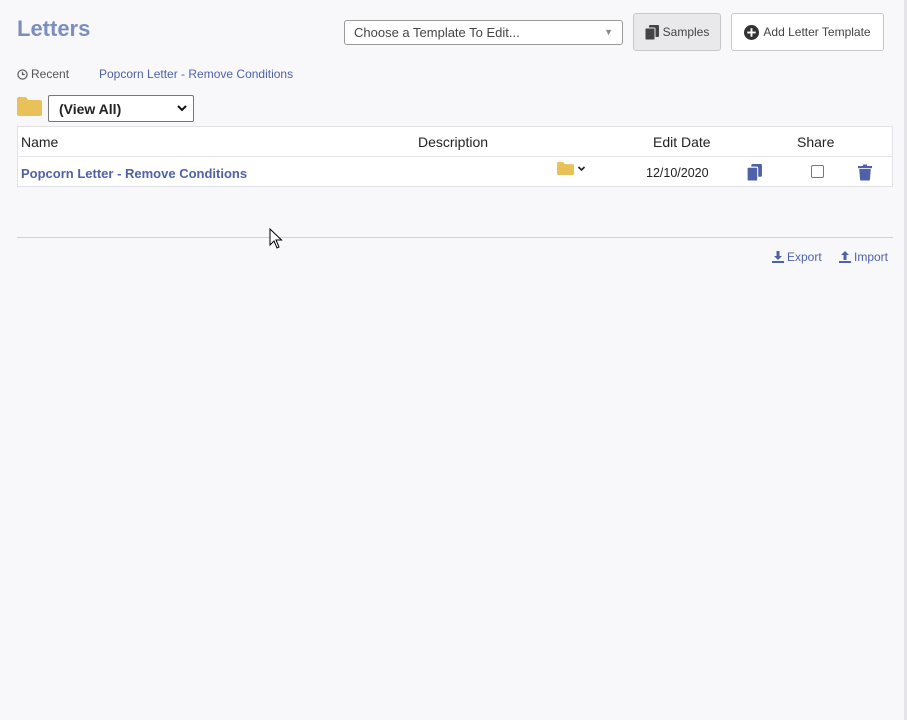  I want to click on samples-button: Samples, so click(677, 32).